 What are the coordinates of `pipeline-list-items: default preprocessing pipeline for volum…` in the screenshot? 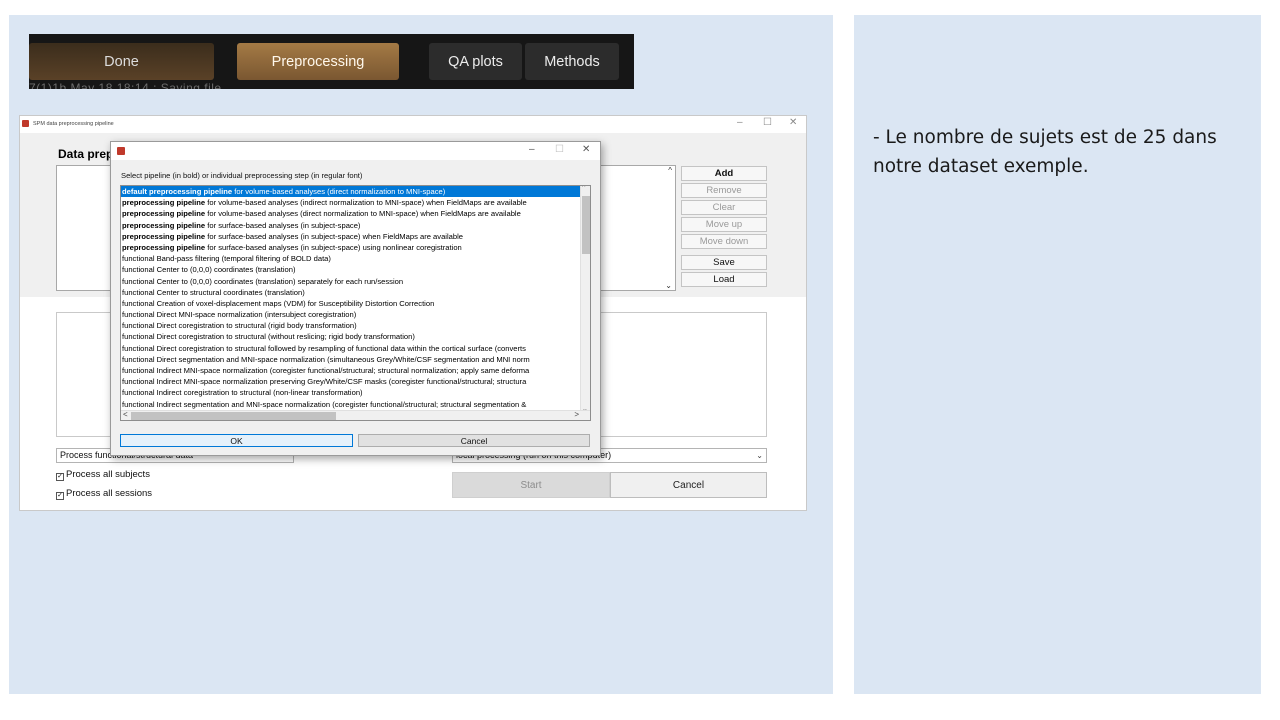 It's located at (351, 298).